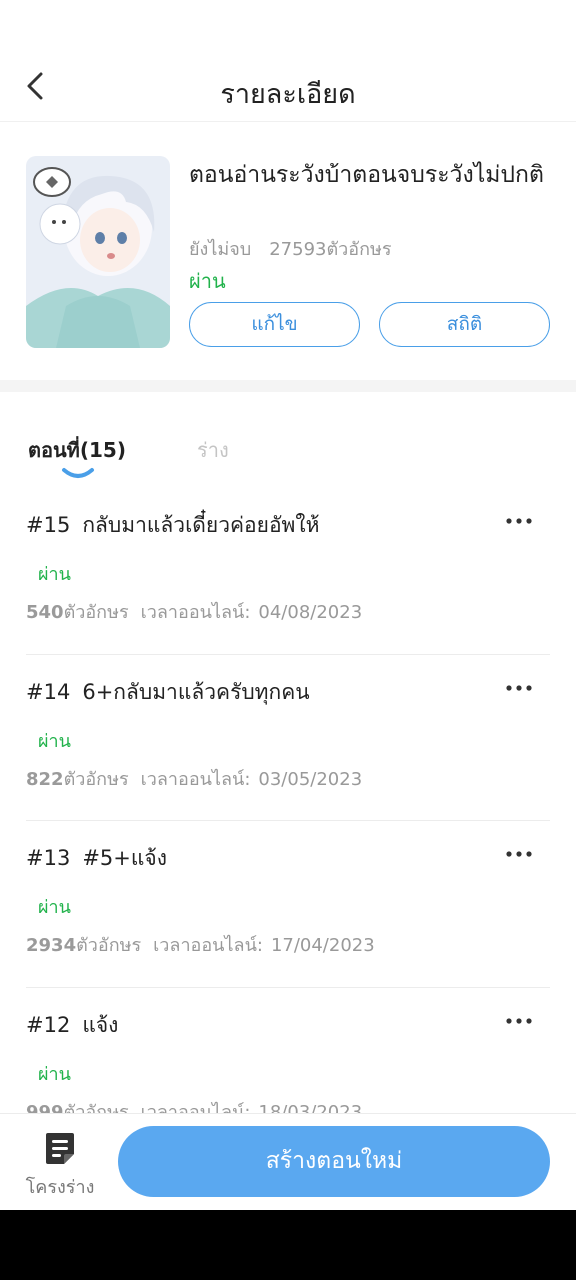 This screenshot has width=576, height=1280. What do you see at coordinates (213, 450) in the screenshot?
I see `tab-drafts: ร่าง` at bounding box center [213, 450].